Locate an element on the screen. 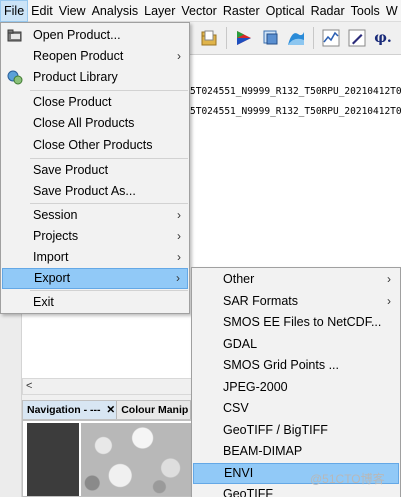 This screenshot has width=401, height=497. menu-vector: Vector is located at coordinates (198, 11).